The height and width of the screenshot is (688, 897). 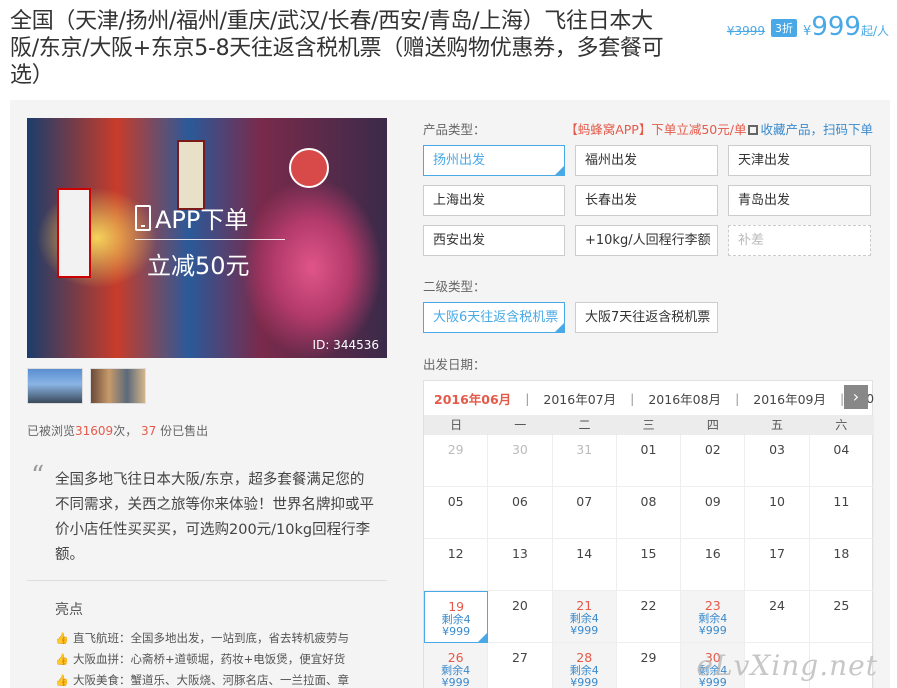 I want to click on calendar-day: 16, so click(x=713, y=565).